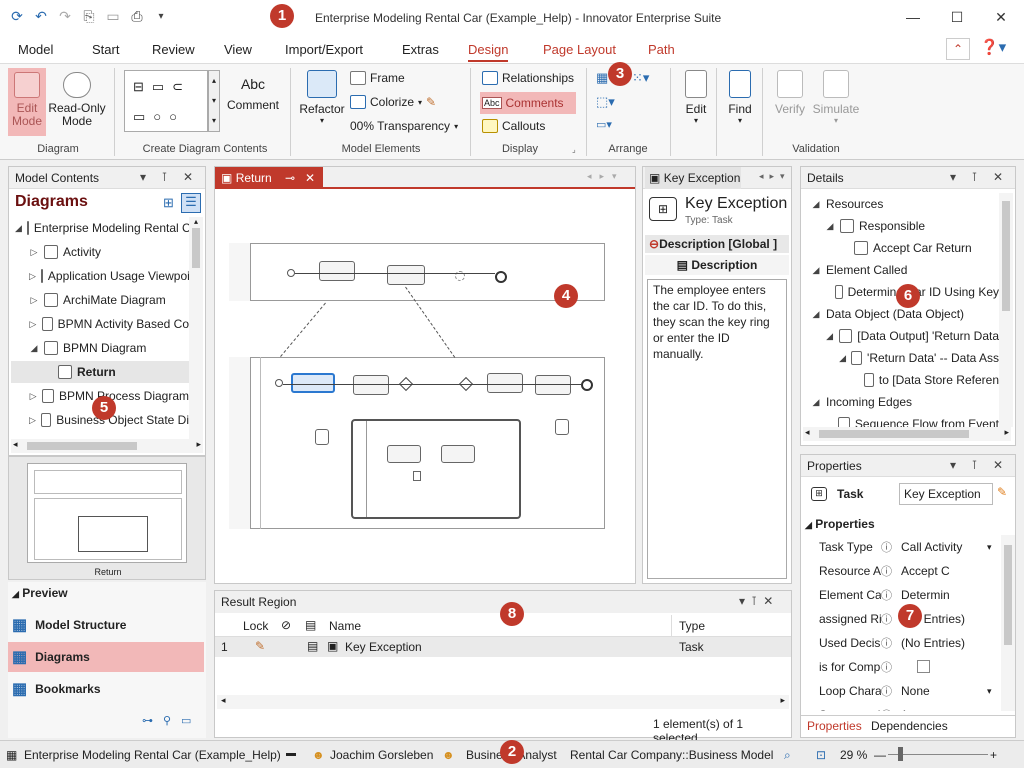 Image resolution: width=1024 pixels, height=768 pixels. I want to click on frame-button: Frame, so click(377, 78).